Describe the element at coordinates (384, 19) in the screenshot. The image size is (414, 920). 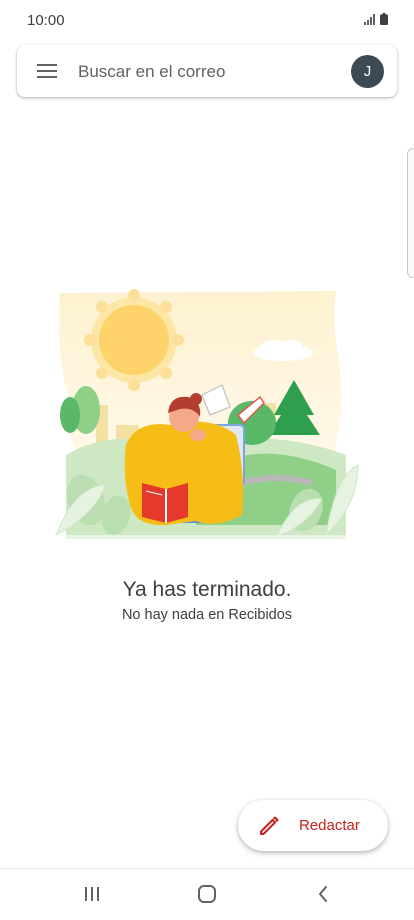
I see `battery-icon` at that location.